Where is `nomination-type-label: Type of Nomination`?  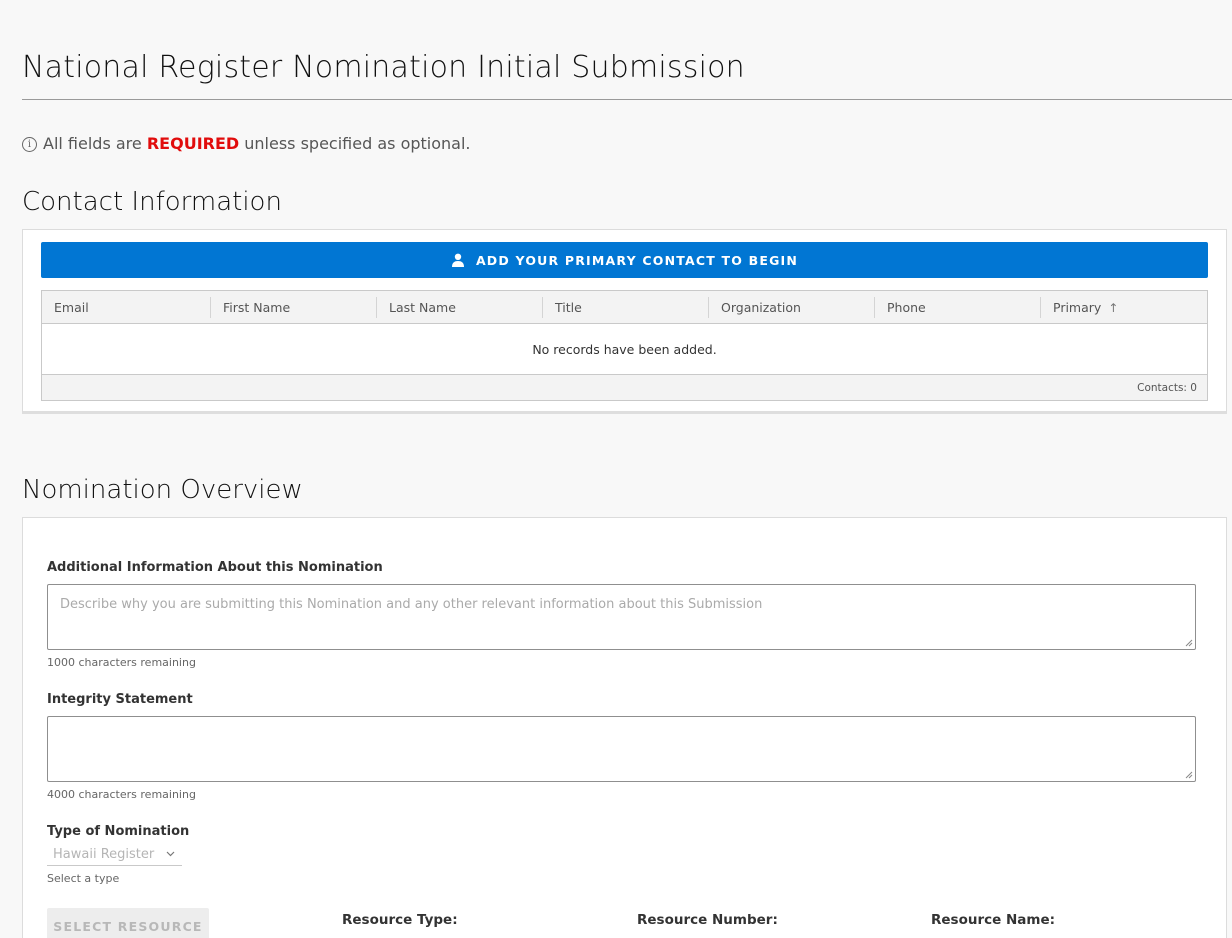
nomination-type-label: Type of Nomination is located at coordinates (118, 831).